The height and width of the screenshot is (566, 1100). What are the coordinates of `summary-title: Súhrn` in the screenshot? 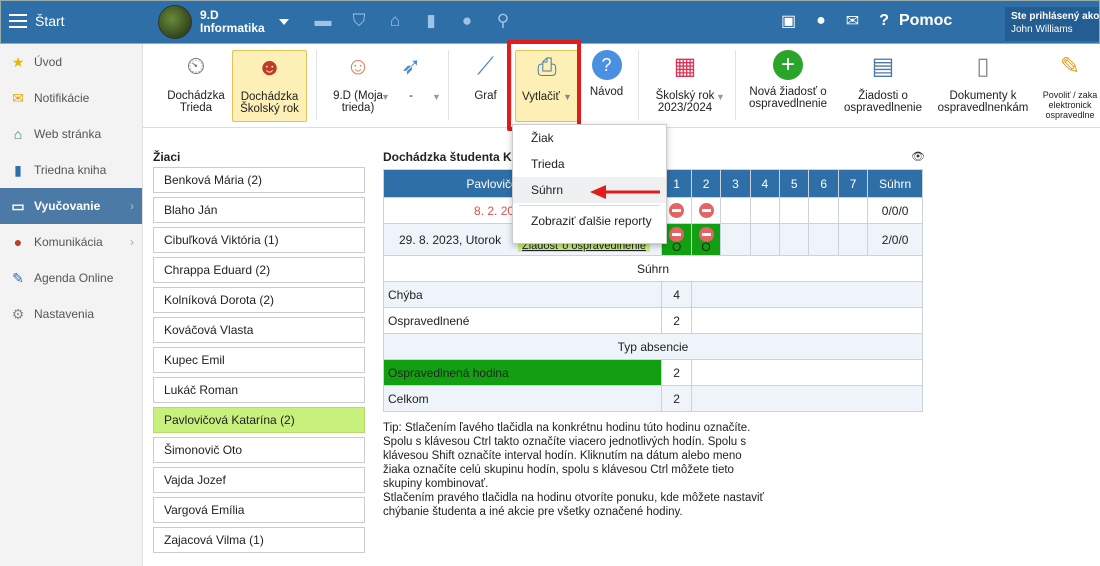 It's located at (653, 268).